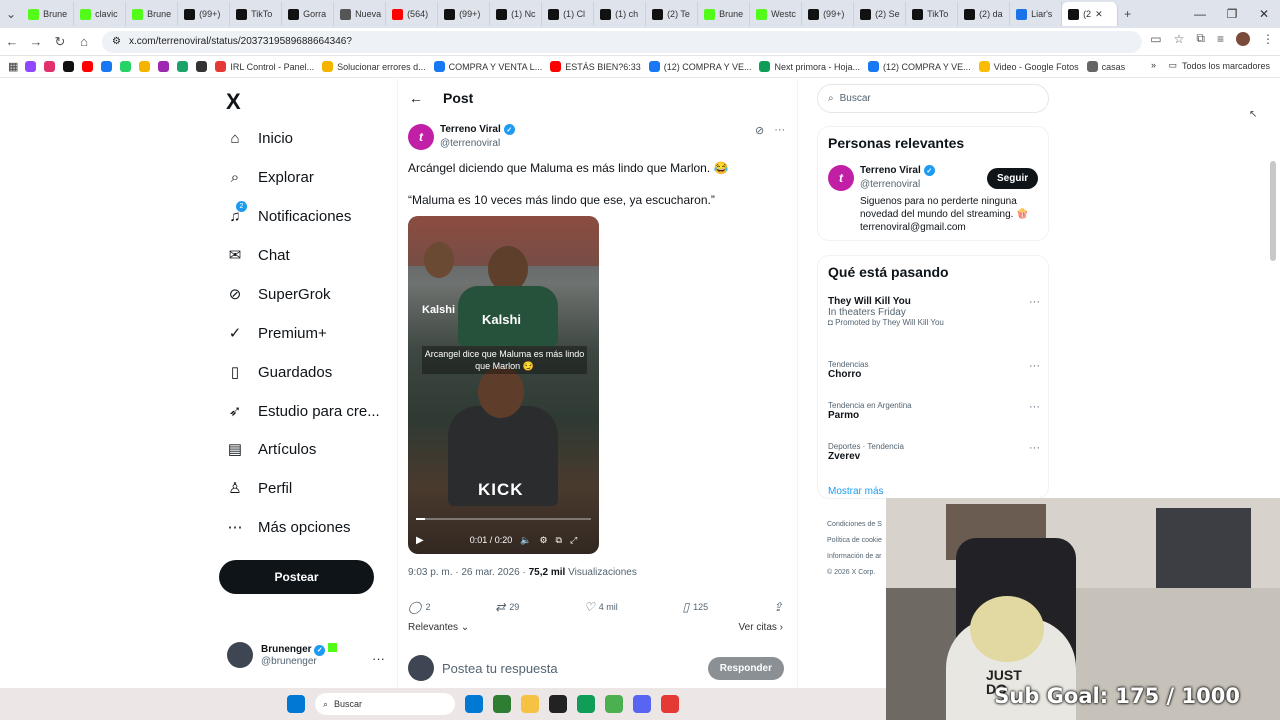 The width and height of the screenshot is (1280, 720). Describe the element at coordinates (385, 704) in the screenshot. I see `taskbar-search: ⌕ Buscar` at that location.